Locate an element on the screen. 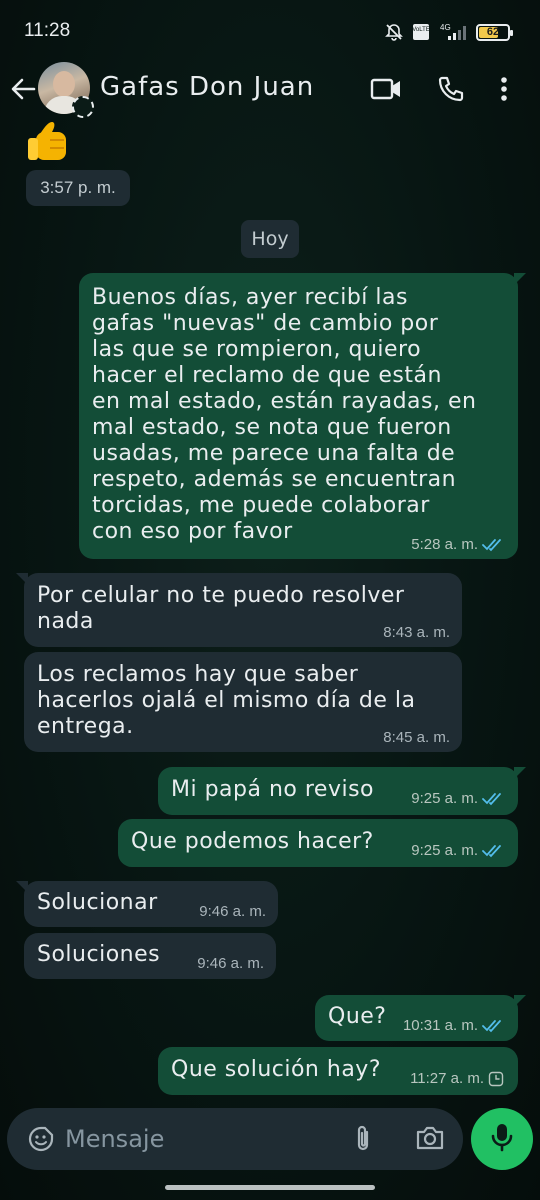 This screenshot has height=1200, width=540. message-text: Soluciones is located at coordinates (99, 954).